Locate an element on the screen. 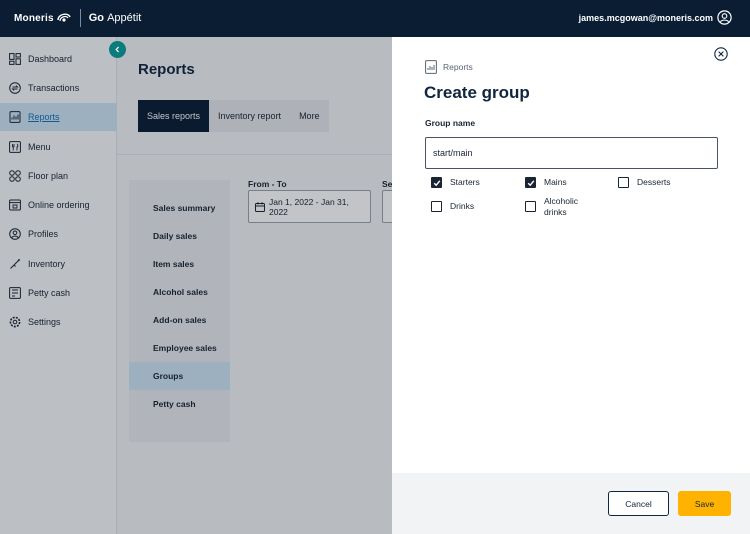 Image resolution: width=750 pixels, height=534 pixels. save-button: Save is located at coordinates (704, 503).